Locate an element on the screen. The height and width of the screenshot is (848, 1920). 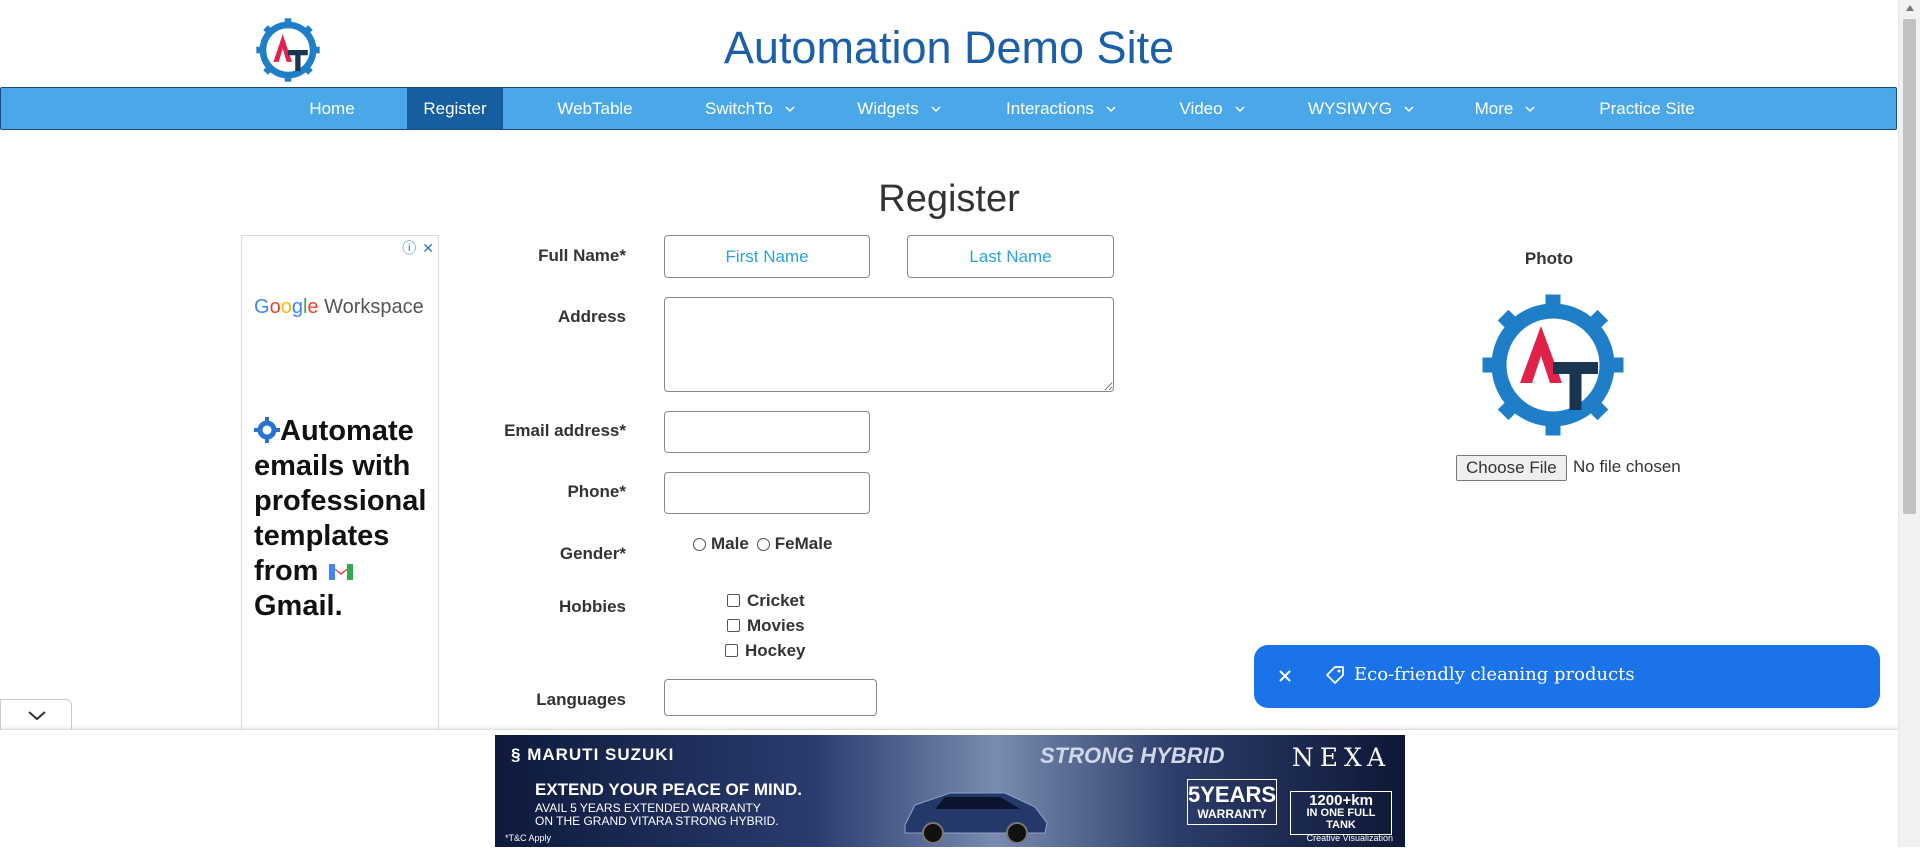
nav-home: Home is located at coordinates (332, 108).